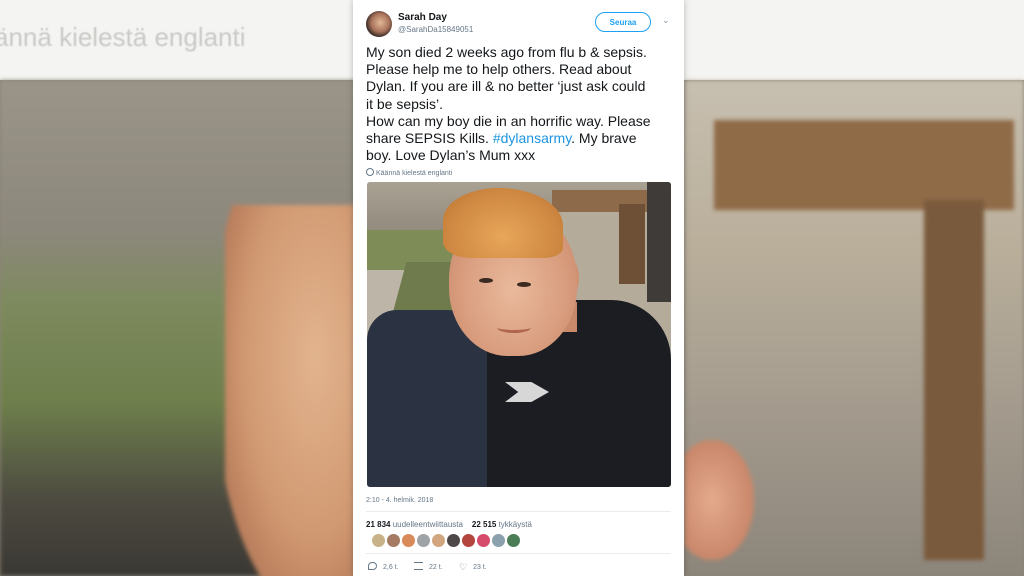 The height and width of the screenshot is (576, 1024). Describe the element at coordinates (435, 29) in the screenshot. I see `author-handle: @SarahDa15849051` at that location.